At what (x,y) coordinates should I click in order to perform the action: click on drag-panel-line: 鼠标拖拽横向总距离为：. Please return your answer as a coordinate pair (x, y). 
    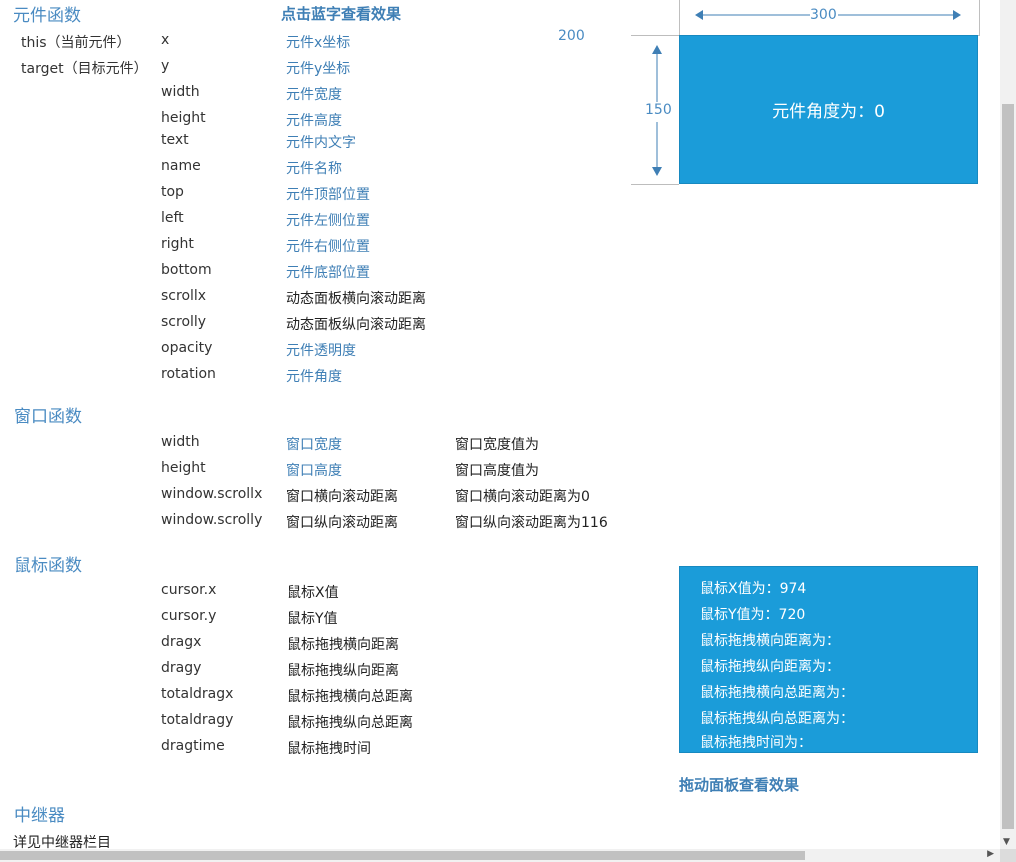
    Looking at the image, I should click on (777, 693).